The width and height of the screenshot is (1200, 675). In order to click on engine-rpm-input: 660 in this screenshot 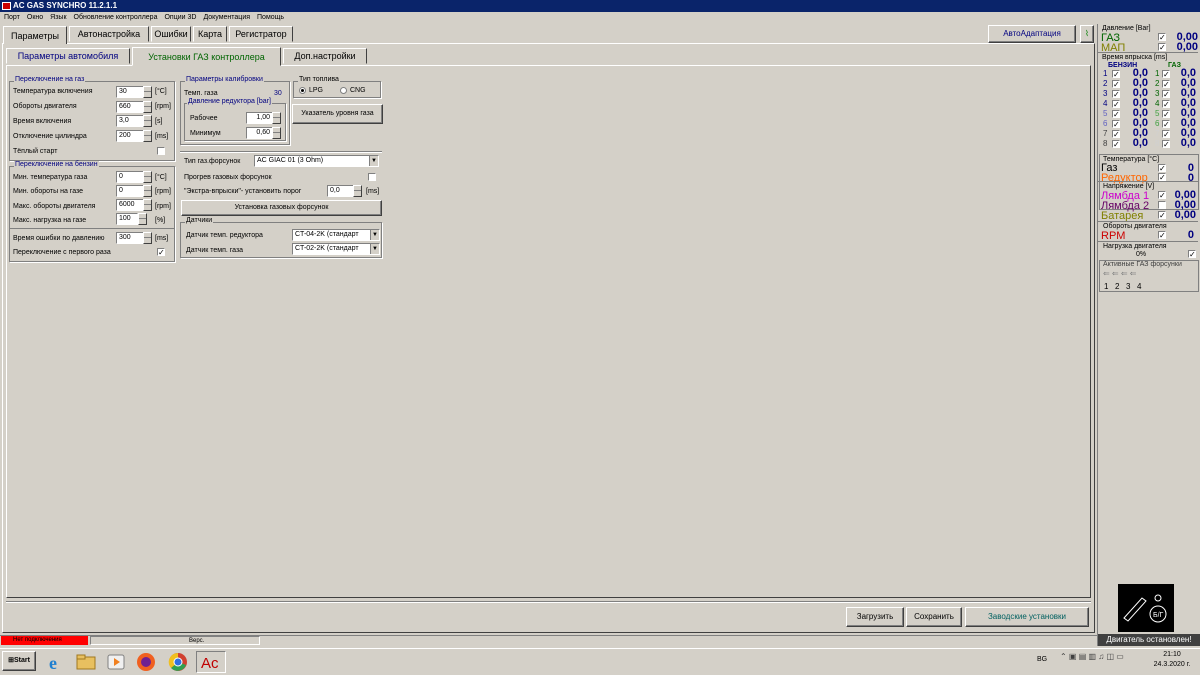, I will do `click(130, 107)`.